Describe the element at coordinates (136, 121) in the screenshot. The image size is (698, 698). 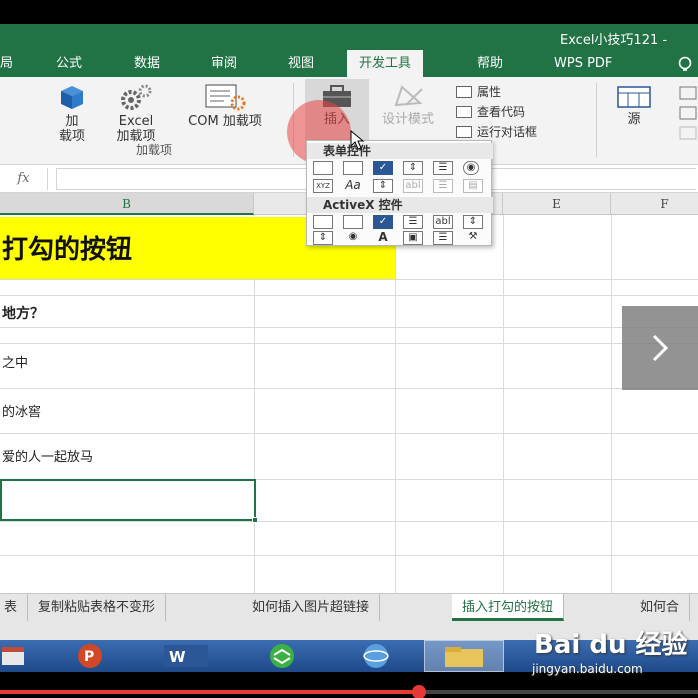
I see `excel-addins-label-1: Excel` at that location.